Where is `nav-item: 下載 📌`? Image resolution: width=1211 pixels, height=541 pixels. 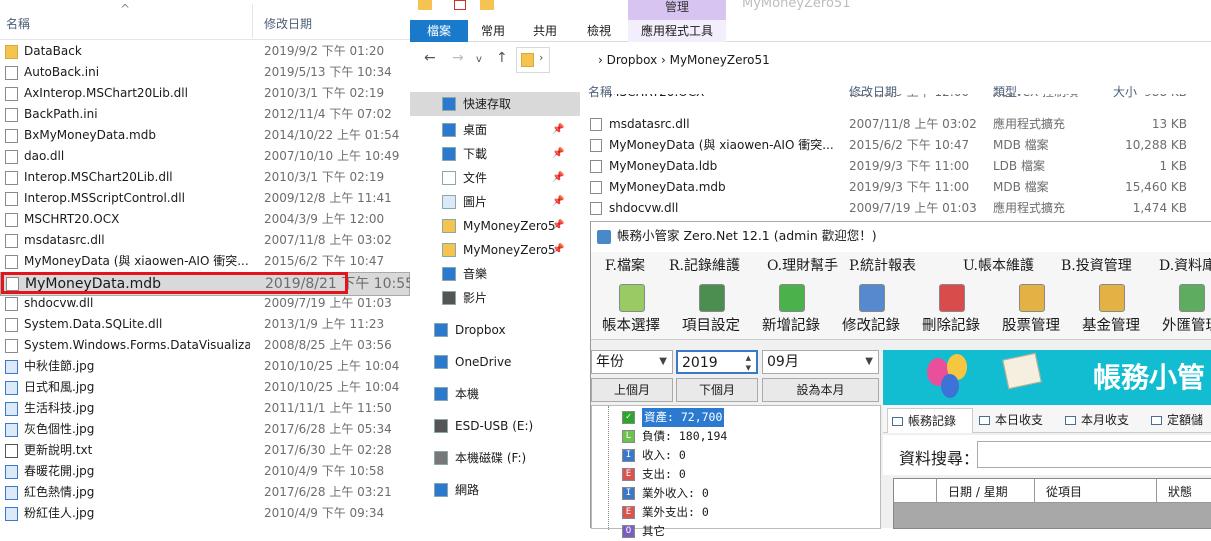 nav-item: 下載 📌 is located at coordinates (495, 154).